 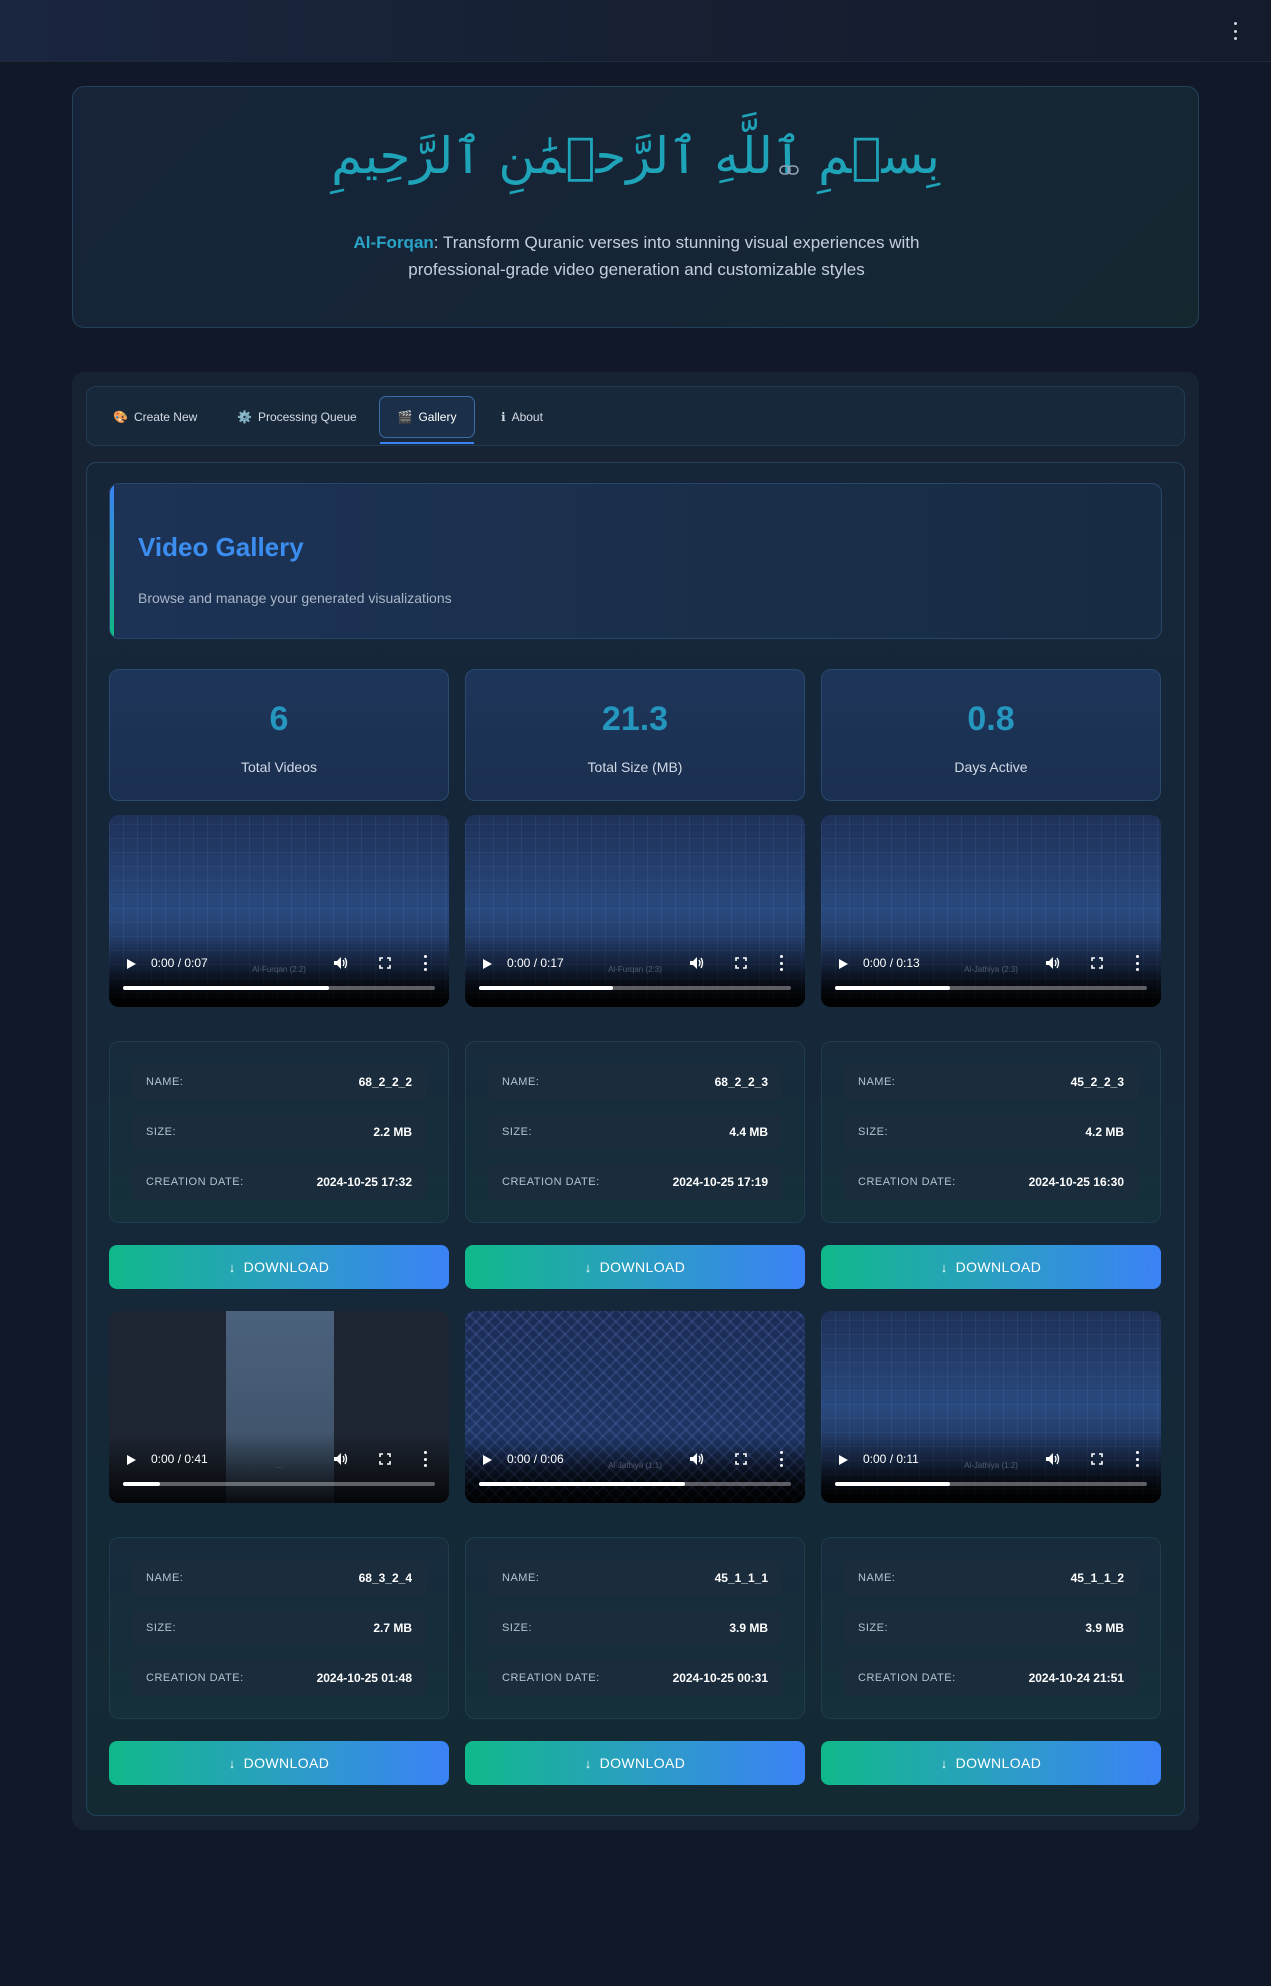 What do you see at coordinates (405, 417) in the screenshot?
I see `clapperboard-icon: 🎬` at bounding box center [405, 417].